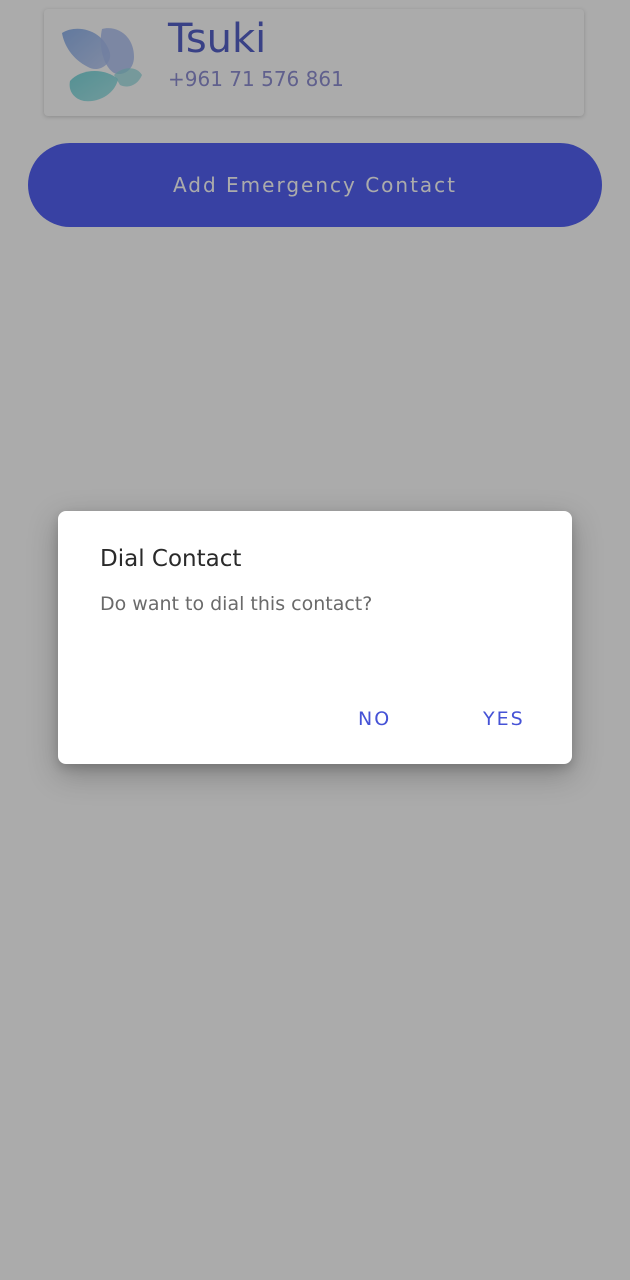  What do you see at coordinates (236, 604) in the screenshot?
I see `dialog-message: Do want to dial this contact?` at bounding box center [236, 604].